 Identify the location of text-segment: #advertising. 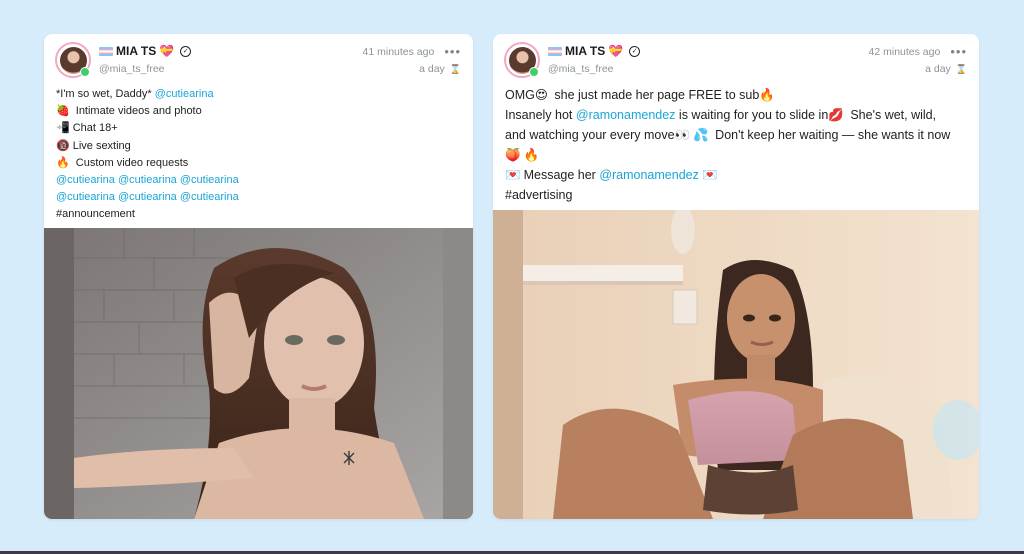
(539, 194).